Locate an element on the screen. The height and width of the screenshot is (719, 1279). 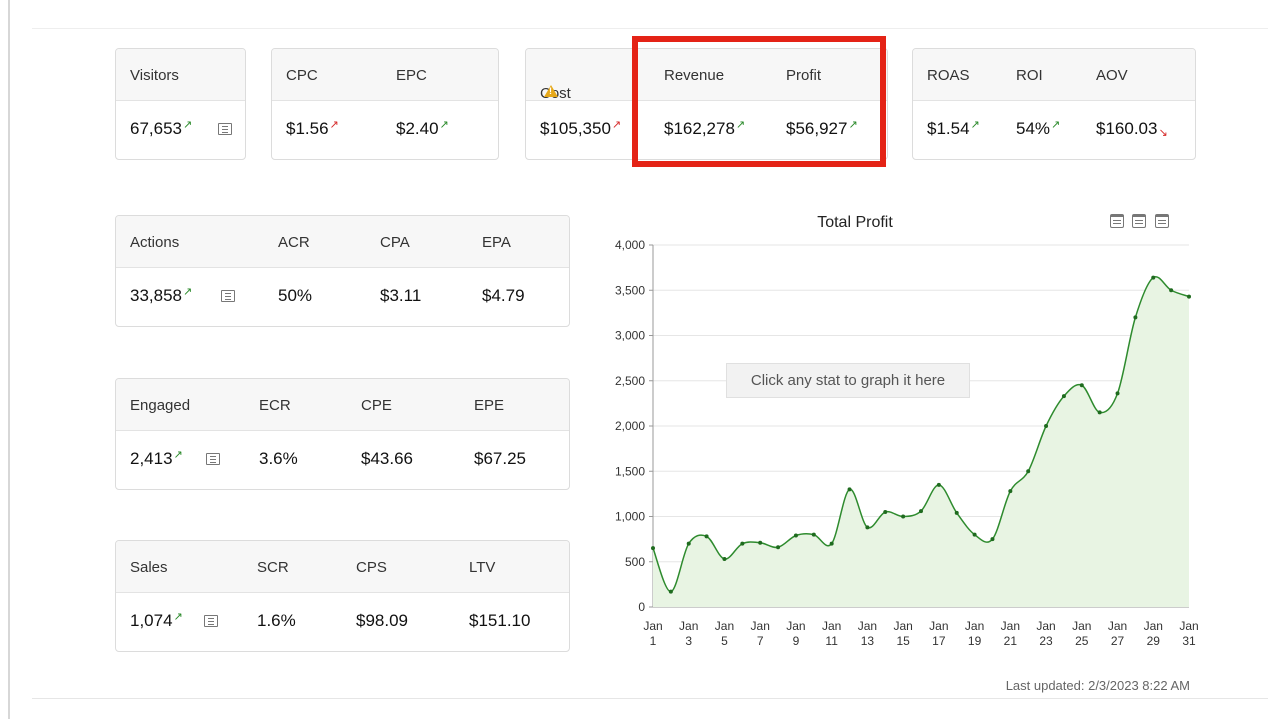
x-tick-label: 15 is located at coordinates (903, 641).